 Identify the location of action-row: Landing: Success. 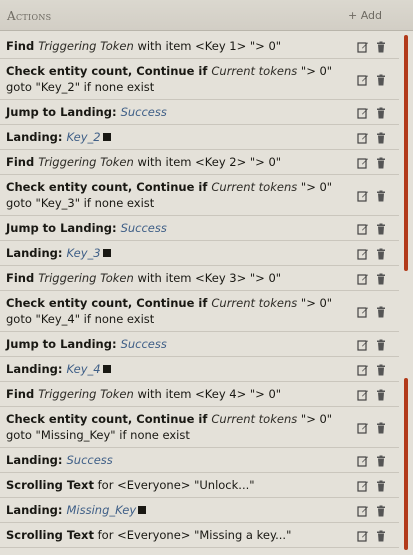
(199, 460).